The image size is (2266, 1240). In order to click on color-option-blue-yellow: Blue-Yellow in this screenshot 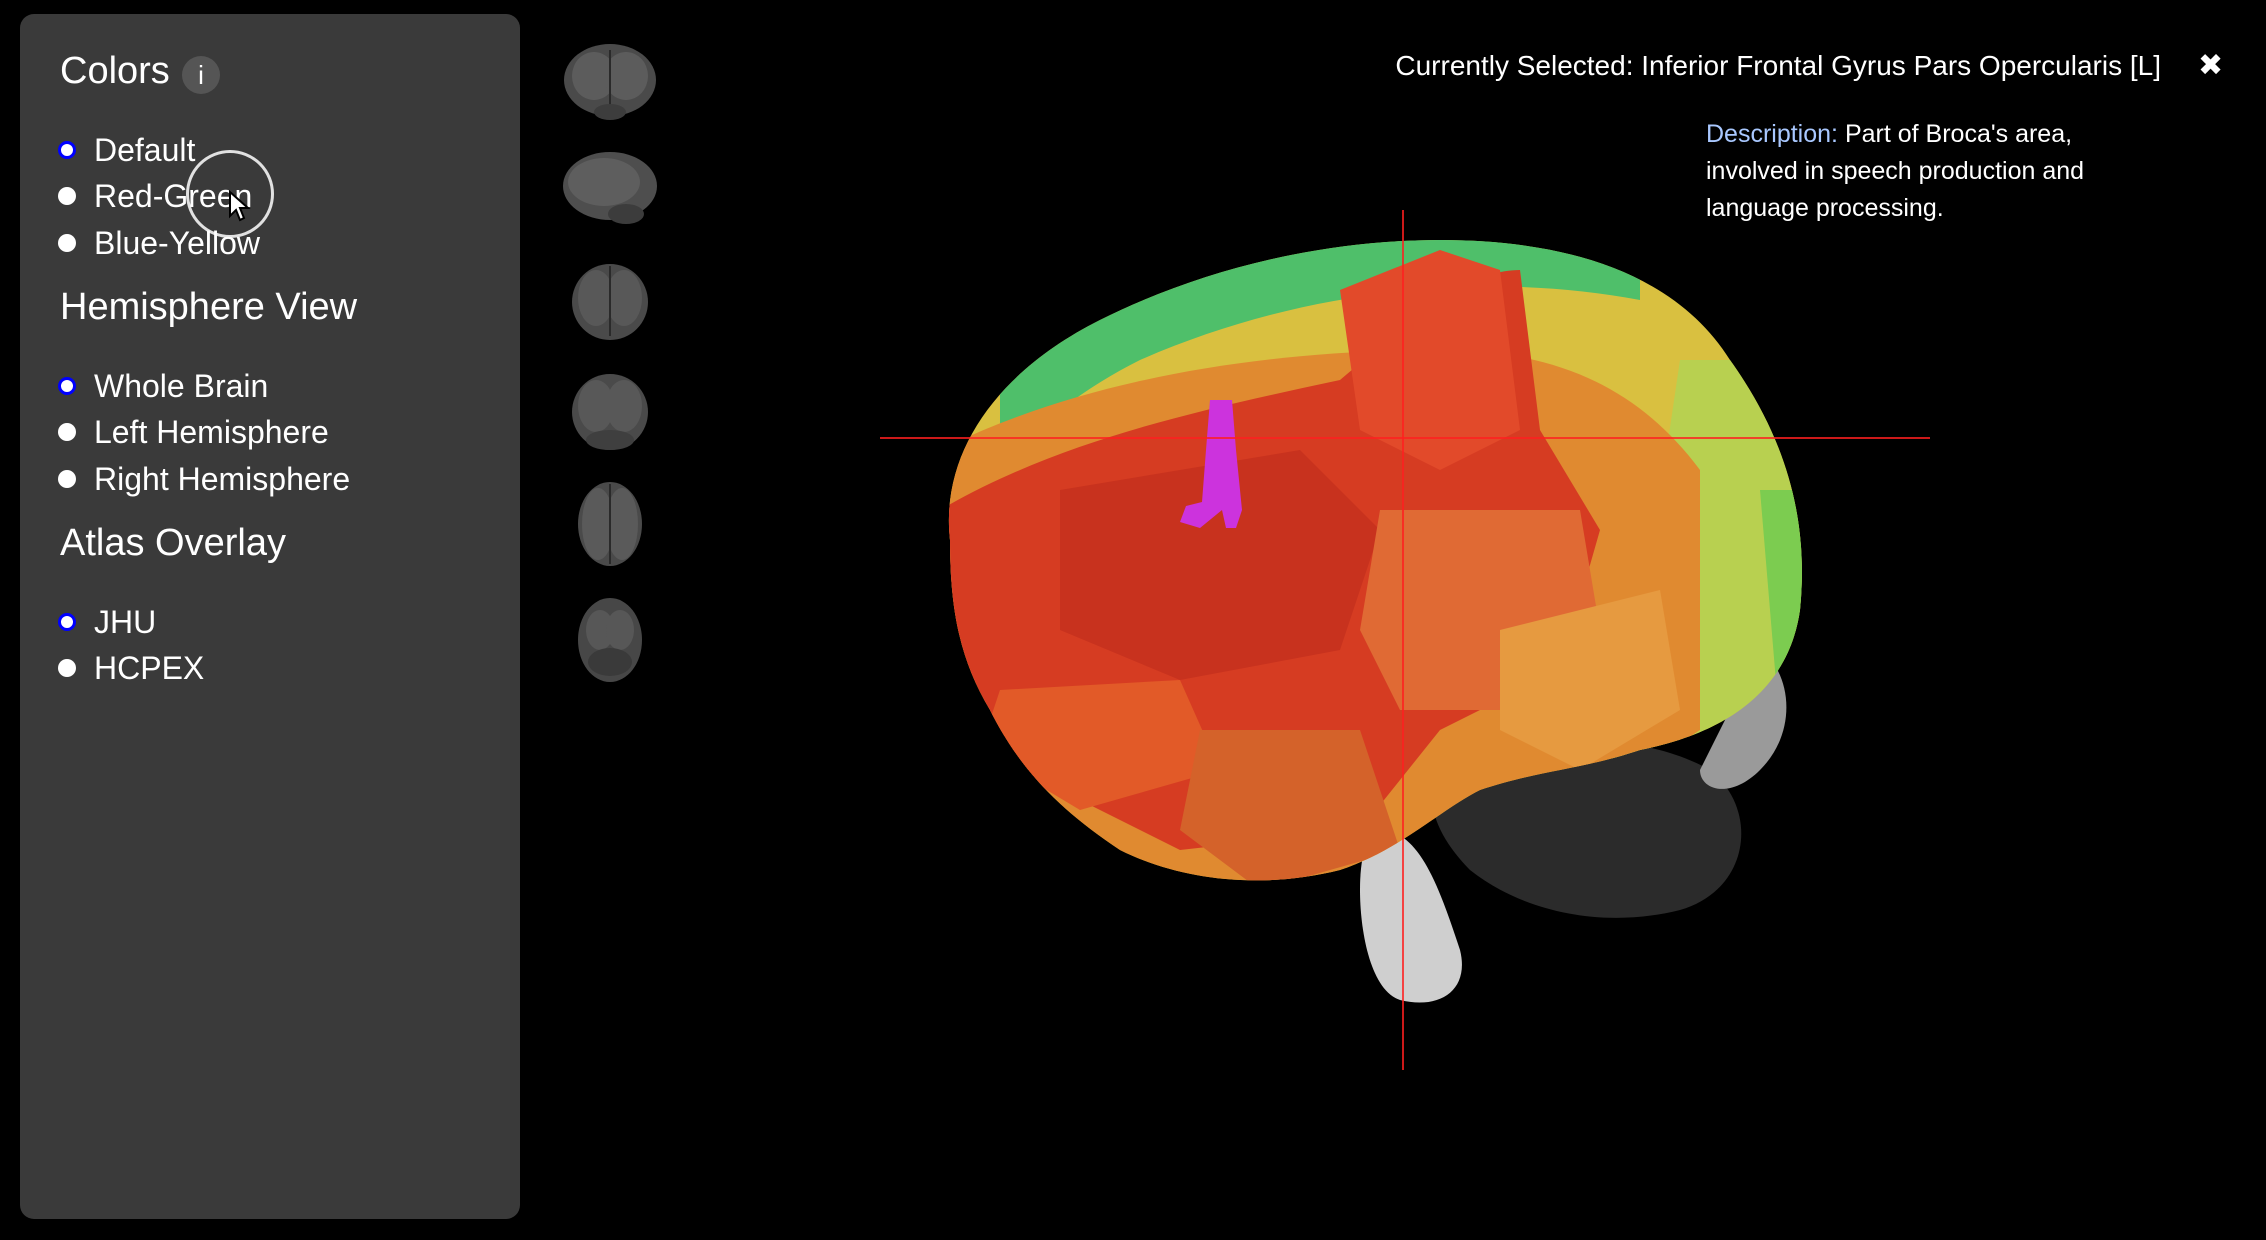, I will do `click(159, 243)`.